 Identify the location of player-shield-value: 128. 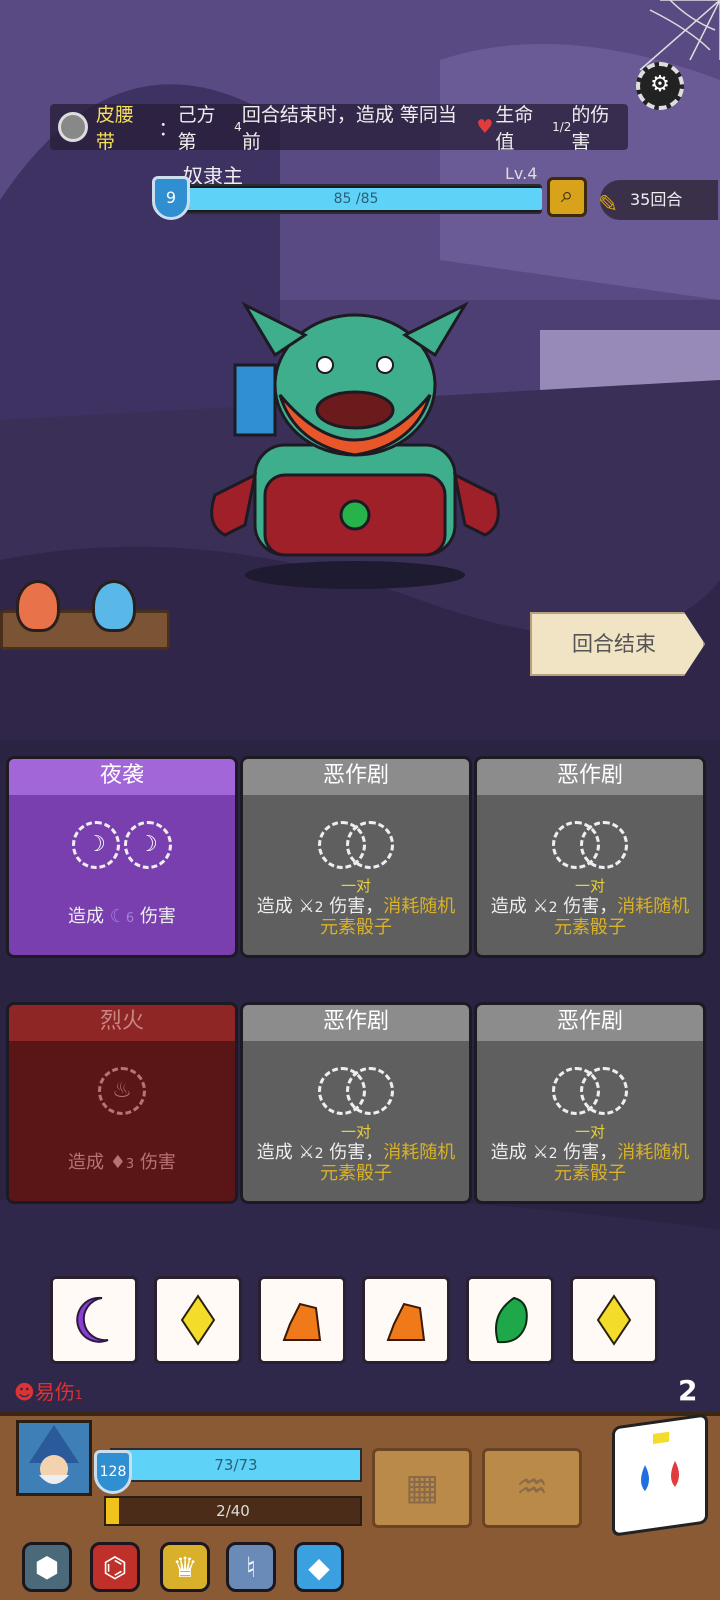
(113, 1472).